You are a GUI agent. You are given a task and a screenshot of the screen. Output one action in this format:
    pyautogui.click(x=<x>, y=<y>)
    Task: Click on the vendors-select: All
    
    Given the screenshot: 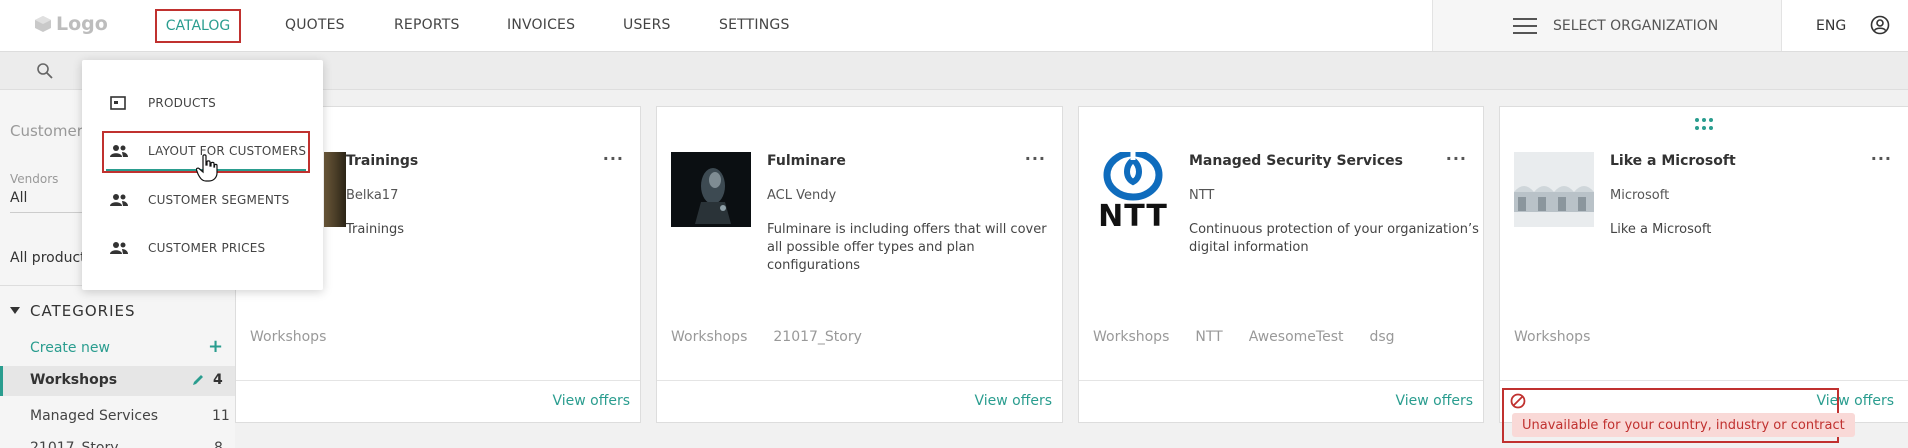 What is the action you would take?
    pyautogui.click(x=18, y=198)
    